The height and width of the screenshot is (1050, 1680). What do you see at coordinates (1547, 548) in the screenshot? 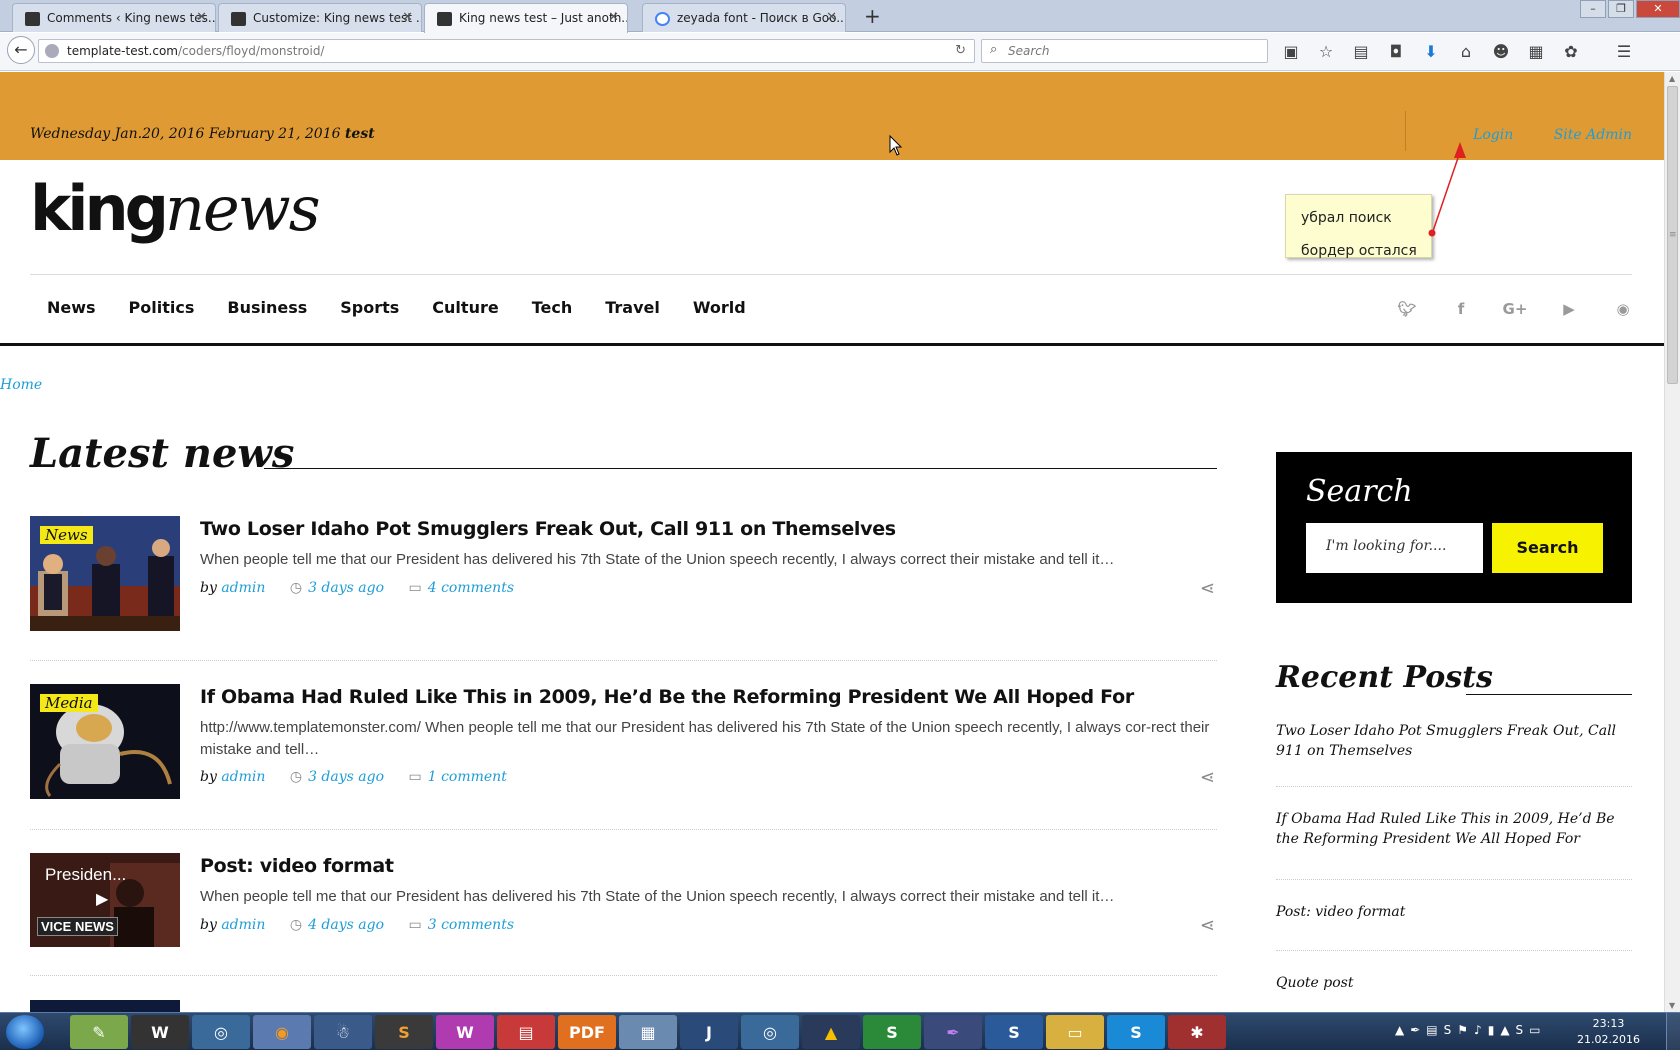
I see `sidebar-search-button: Search` at bounding box center [1547, 548].